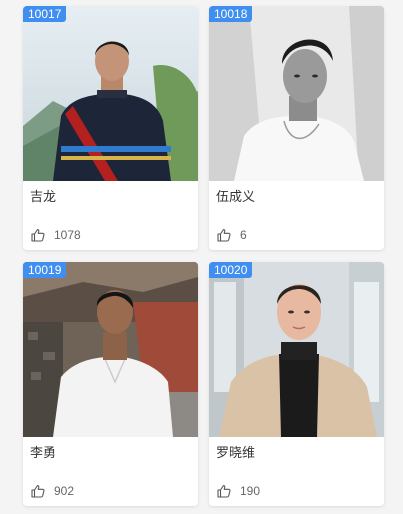 The image size is (403, 514). I want to click on like-button: 6, so click(231, 235).